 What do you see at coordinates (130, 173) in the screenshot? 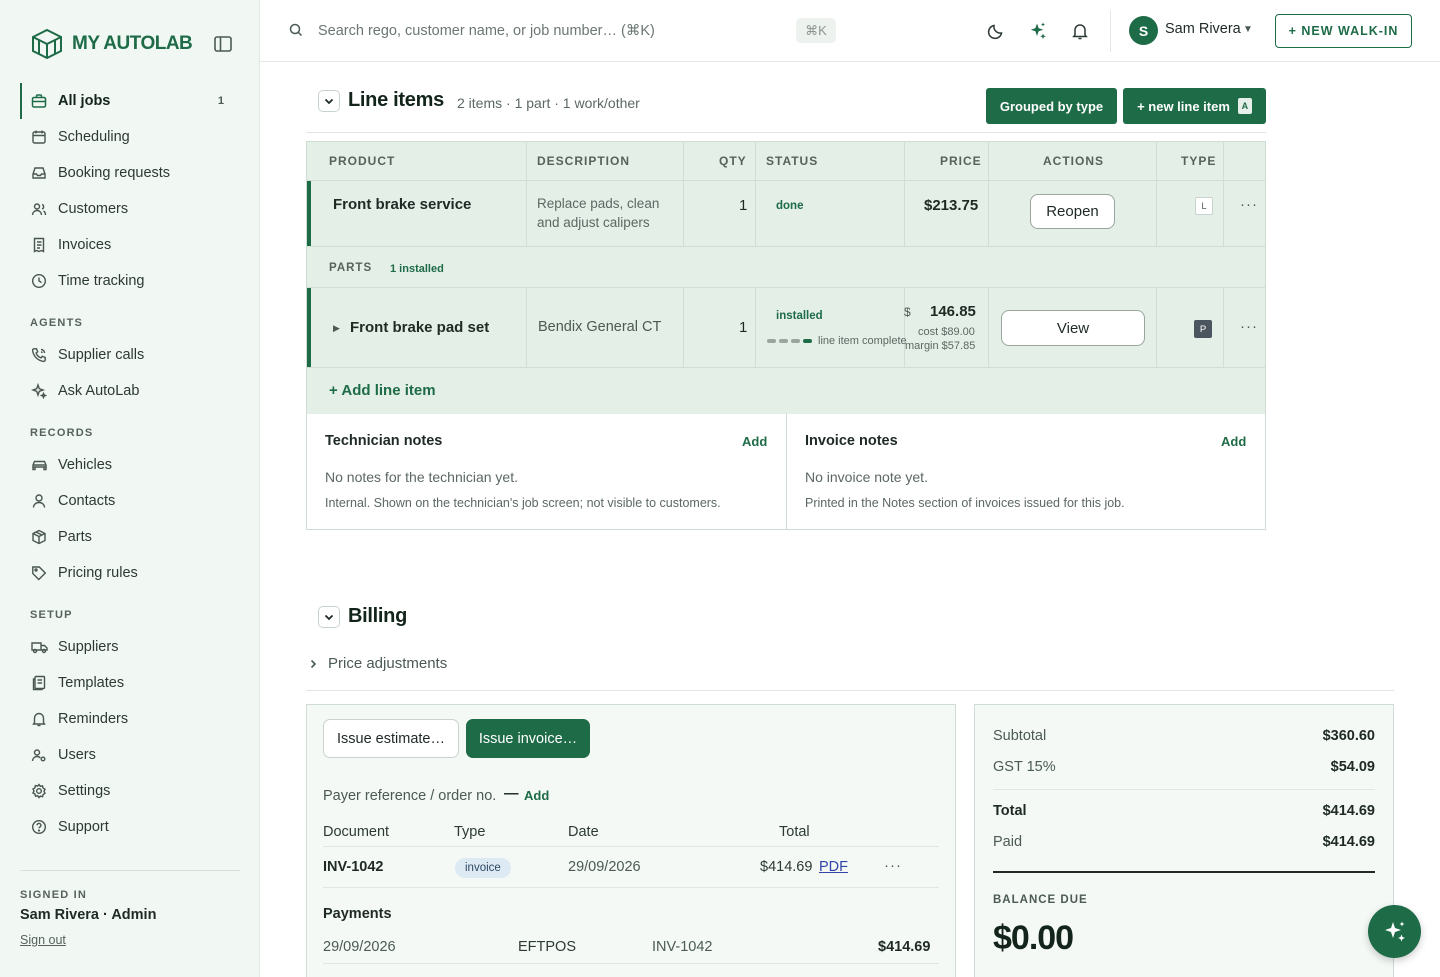
I see `sidebar-item-booking-requests: Booking requests` at bounding box center [130, 173].